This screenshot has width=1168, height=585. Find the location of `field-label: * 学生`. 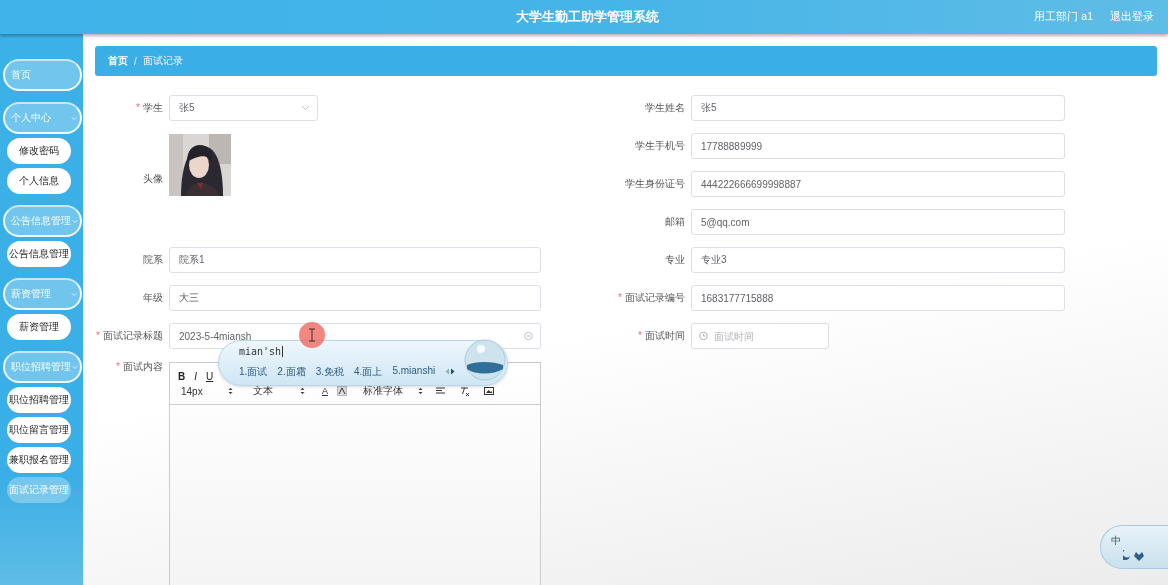

field-label: * 学生 is located at coordinates (149, 108).